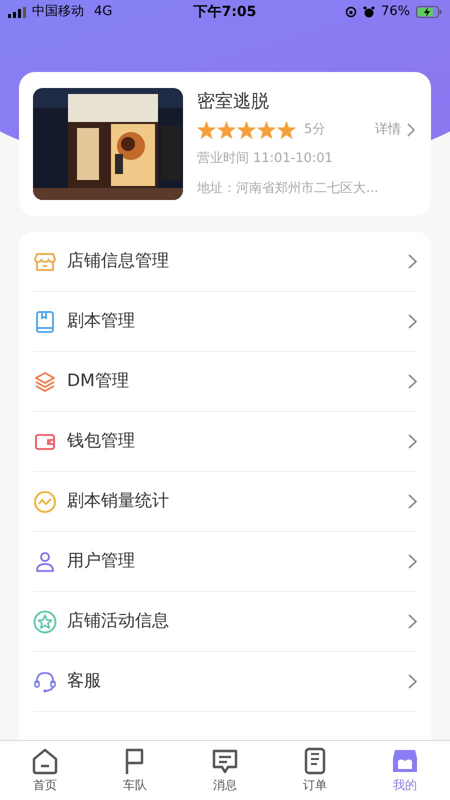  What do you see at coordinates (405, 761) in the screenshot?
I see `store-icon` at bounding box center [405, 761].